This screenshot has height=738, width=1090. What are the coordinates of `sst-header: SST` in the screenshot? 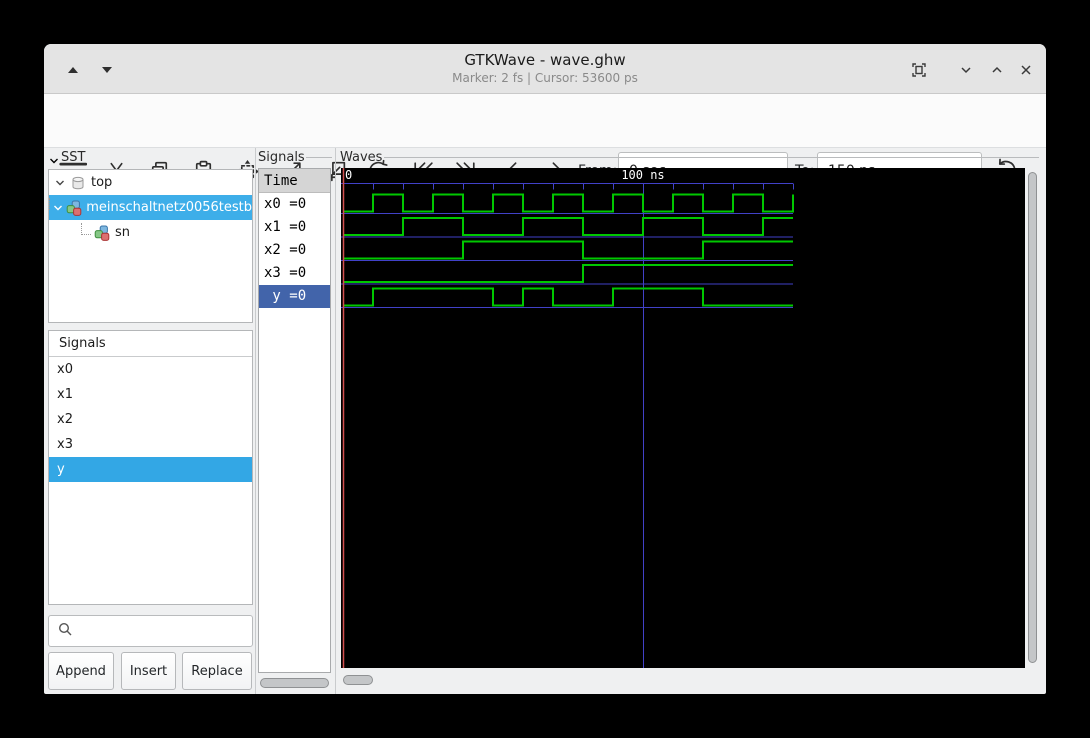 It's located at (73, 157).